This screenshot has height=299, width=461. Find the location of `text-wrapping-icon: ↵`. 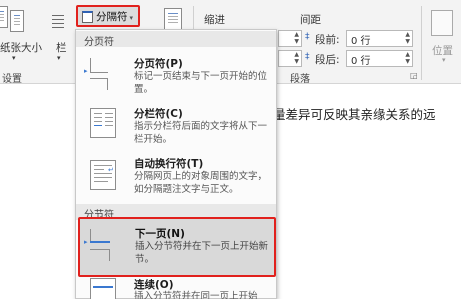

text-wrapping-icon: ↵ is located at coordinates (106, 175).